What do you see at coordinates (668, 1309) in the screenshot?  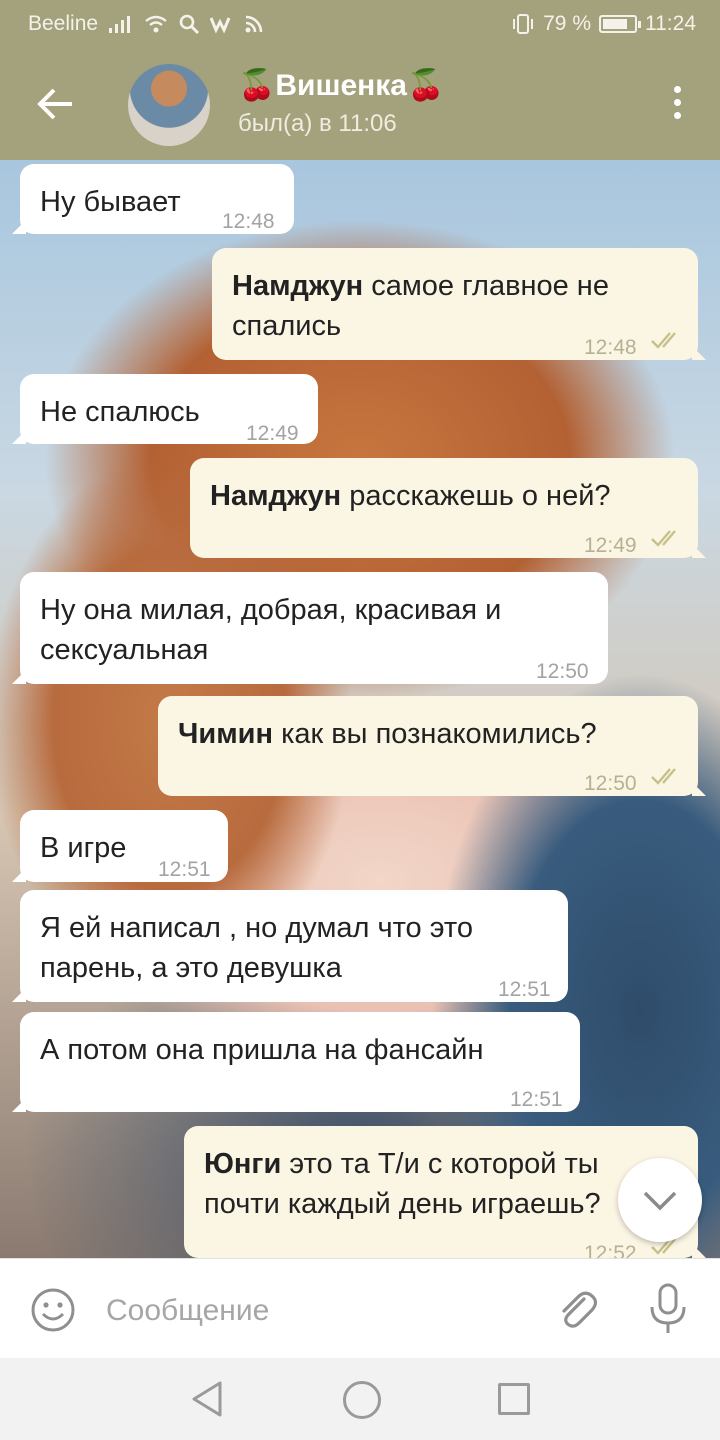 I see `mic-icon` at bounding box center [668, 1309].